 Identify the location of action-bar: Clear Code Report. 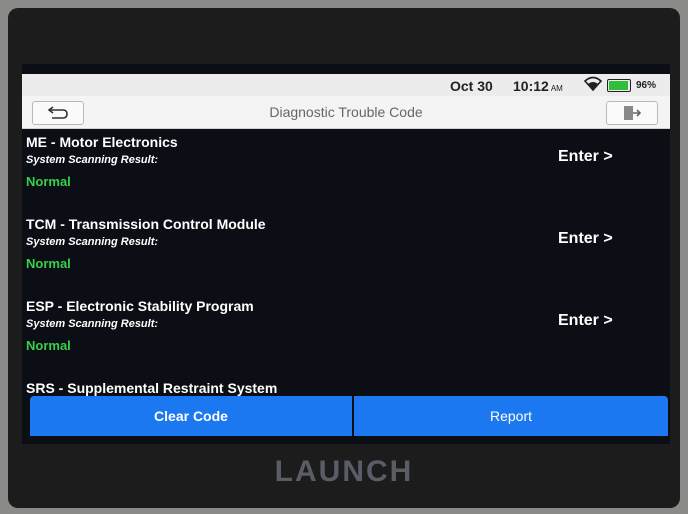
(349, 416).